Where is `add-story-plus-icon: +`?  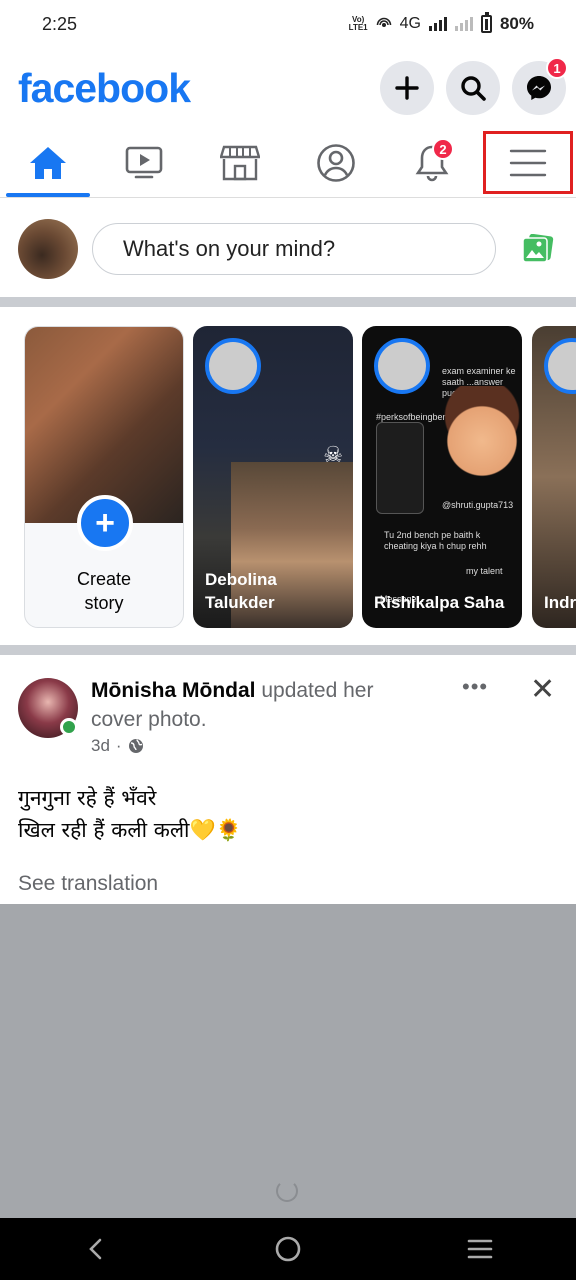 add-story-plus-icon: + is located at coordinates (105, 523).